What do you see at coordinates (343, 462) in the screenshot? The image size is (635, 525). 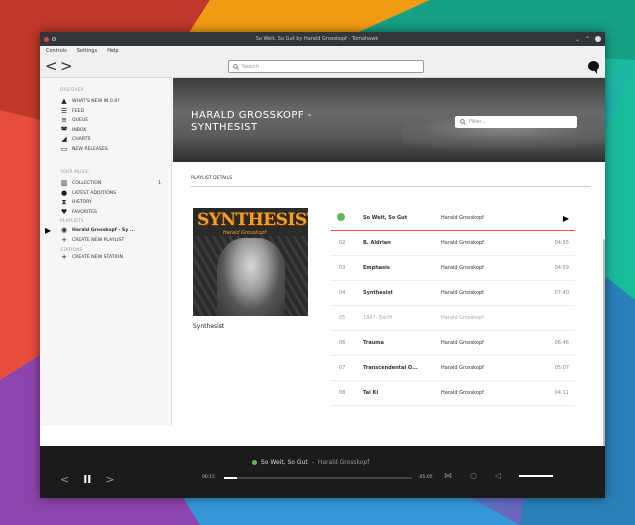 I see `now-playing-artist: Harald Grosskopf` at bounding box center [343, 462].